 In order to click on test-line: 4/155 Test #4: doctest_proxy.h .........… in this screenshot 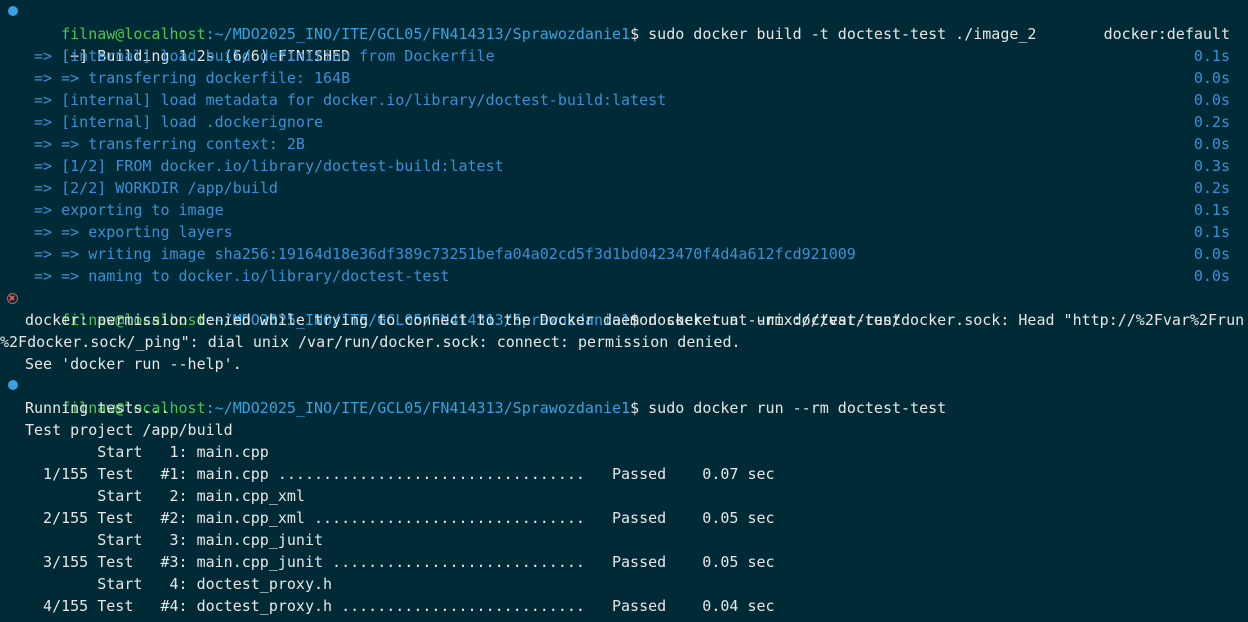, I will do `click(624, 606)`.